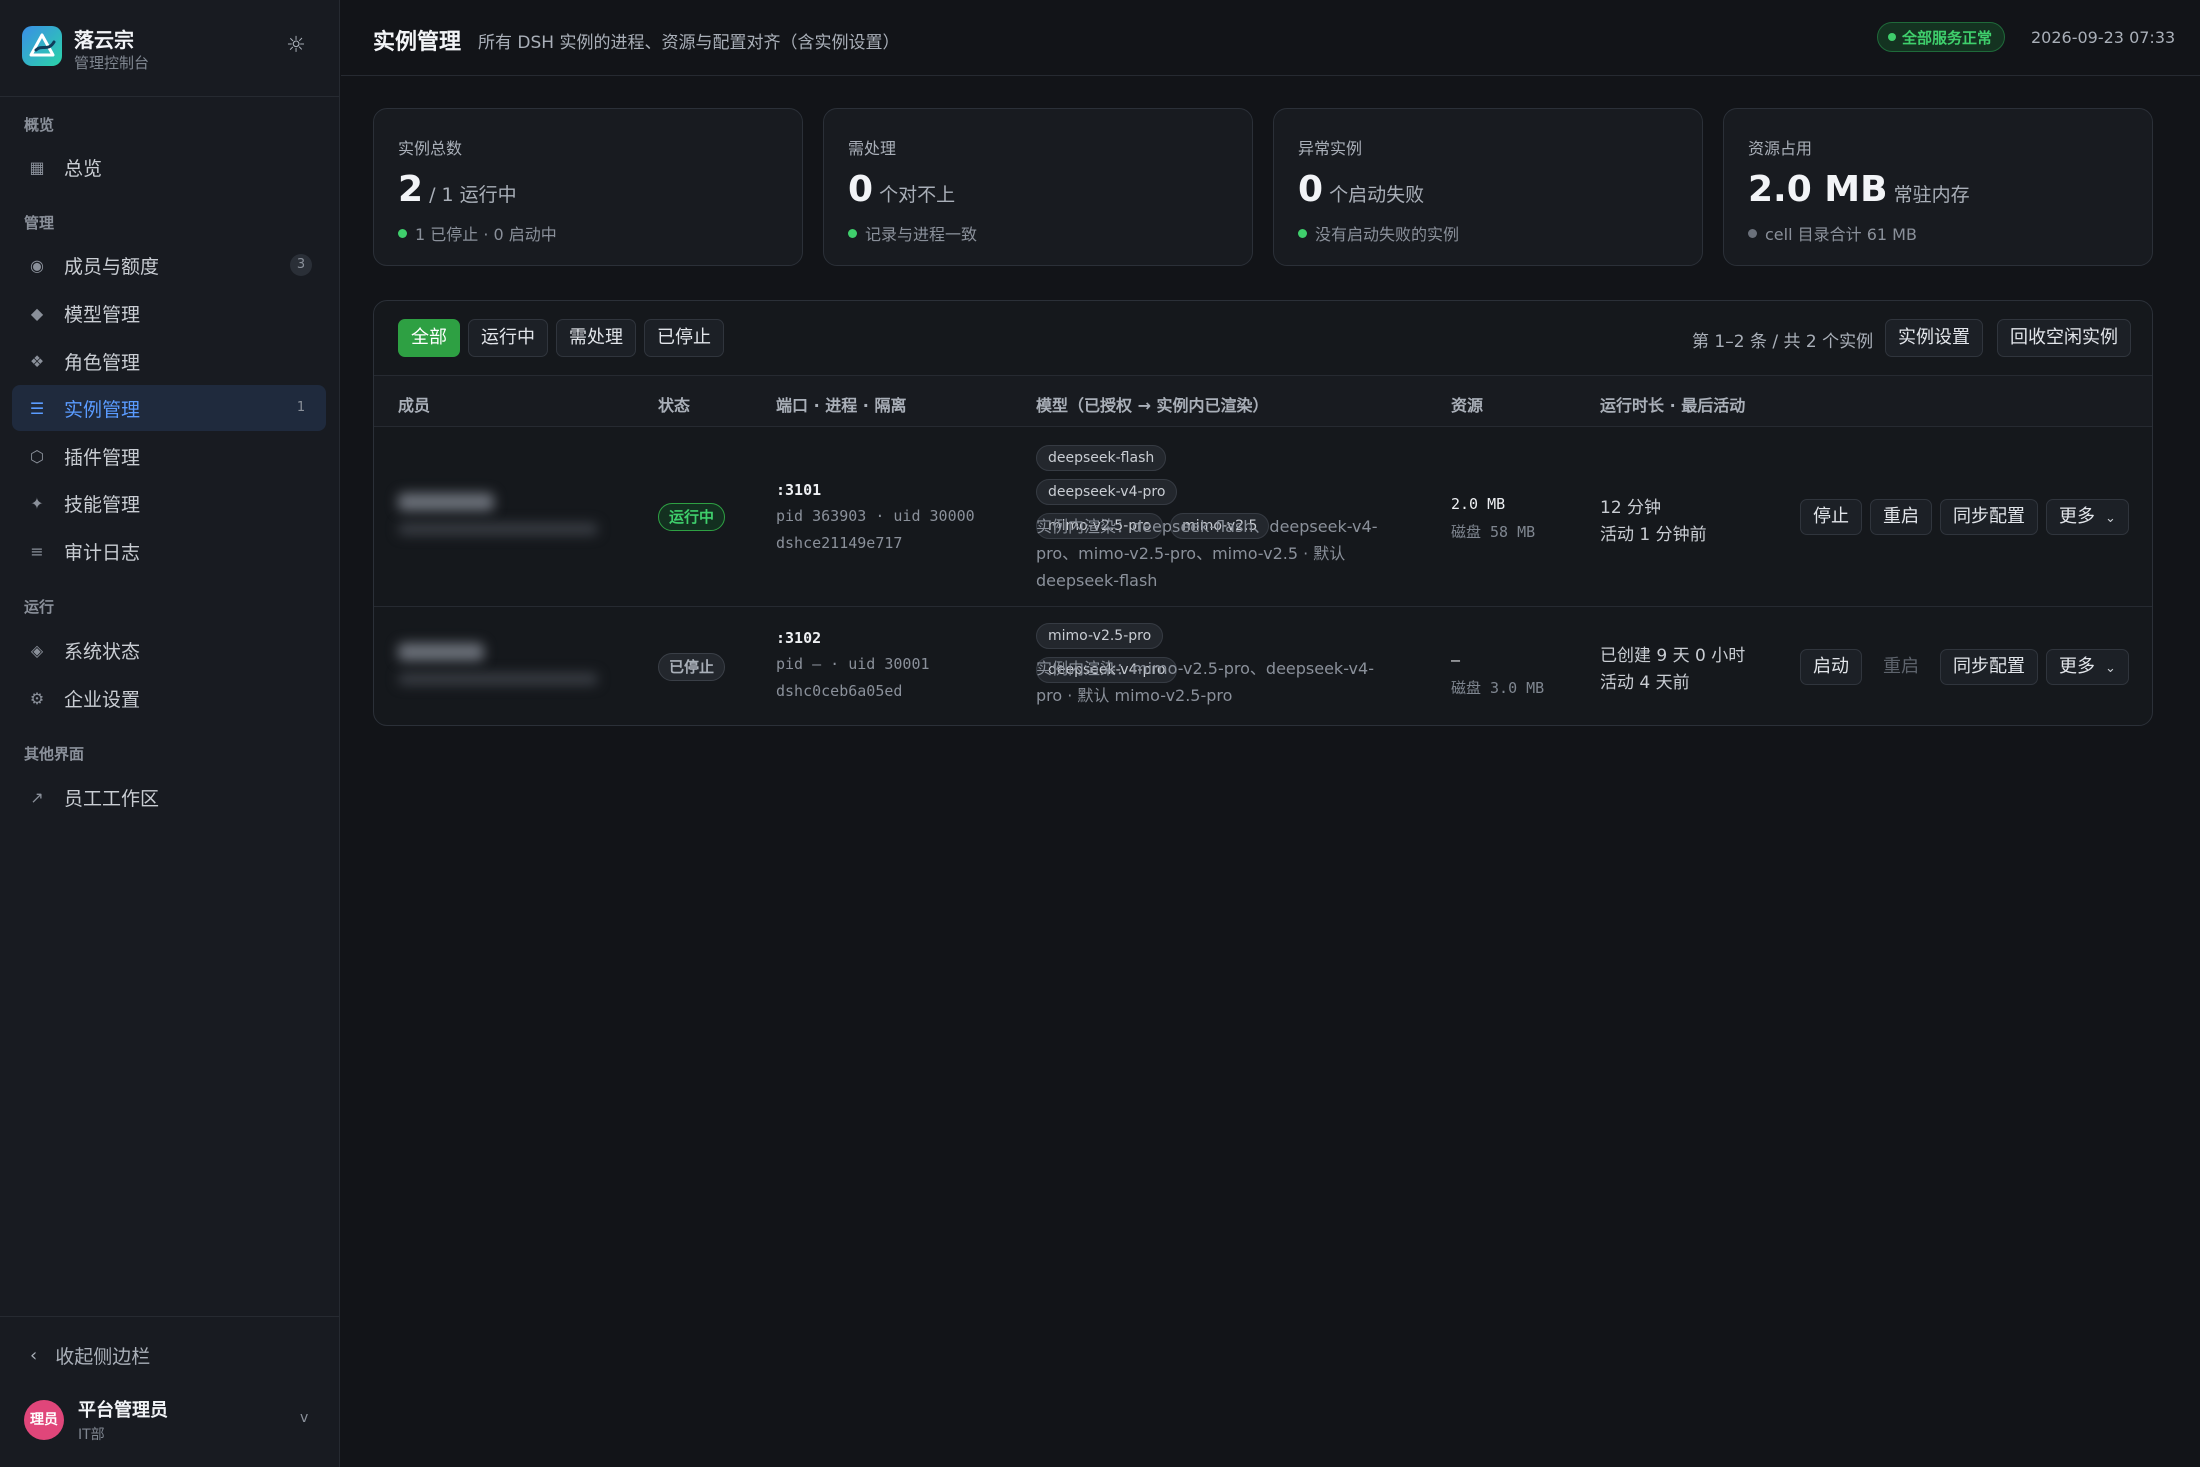 Image resolution: width=2200 pixels, height=1467 pixels. I want to click on card-note: 记录与进程一致, so click(912, 233).